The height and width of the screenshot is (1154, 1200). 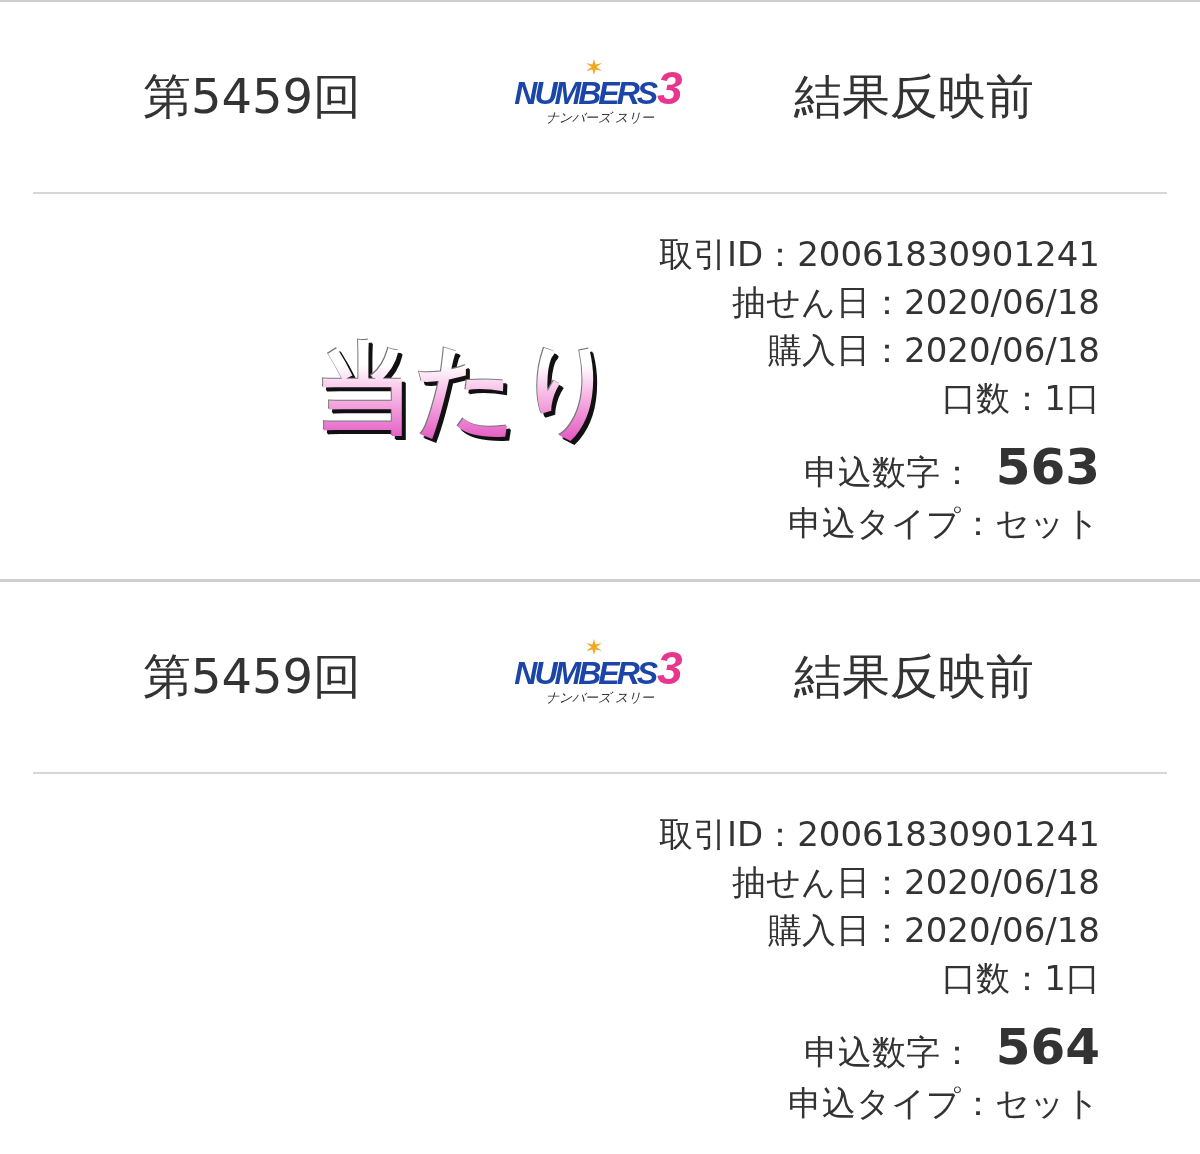 What do you see at coordinates (1047, 1047) in the screenshot?
I see `detail-value: 564` at bounding box center [1047, 1047].